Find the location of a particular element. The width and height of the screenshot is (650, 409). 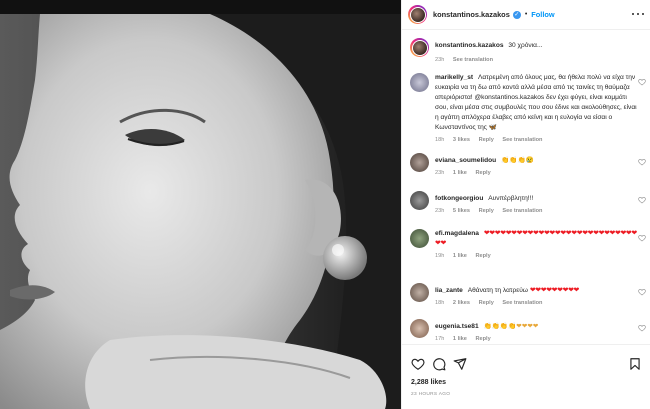

comment-username: eviana_soumelidou is located at coordinates (465, 160).